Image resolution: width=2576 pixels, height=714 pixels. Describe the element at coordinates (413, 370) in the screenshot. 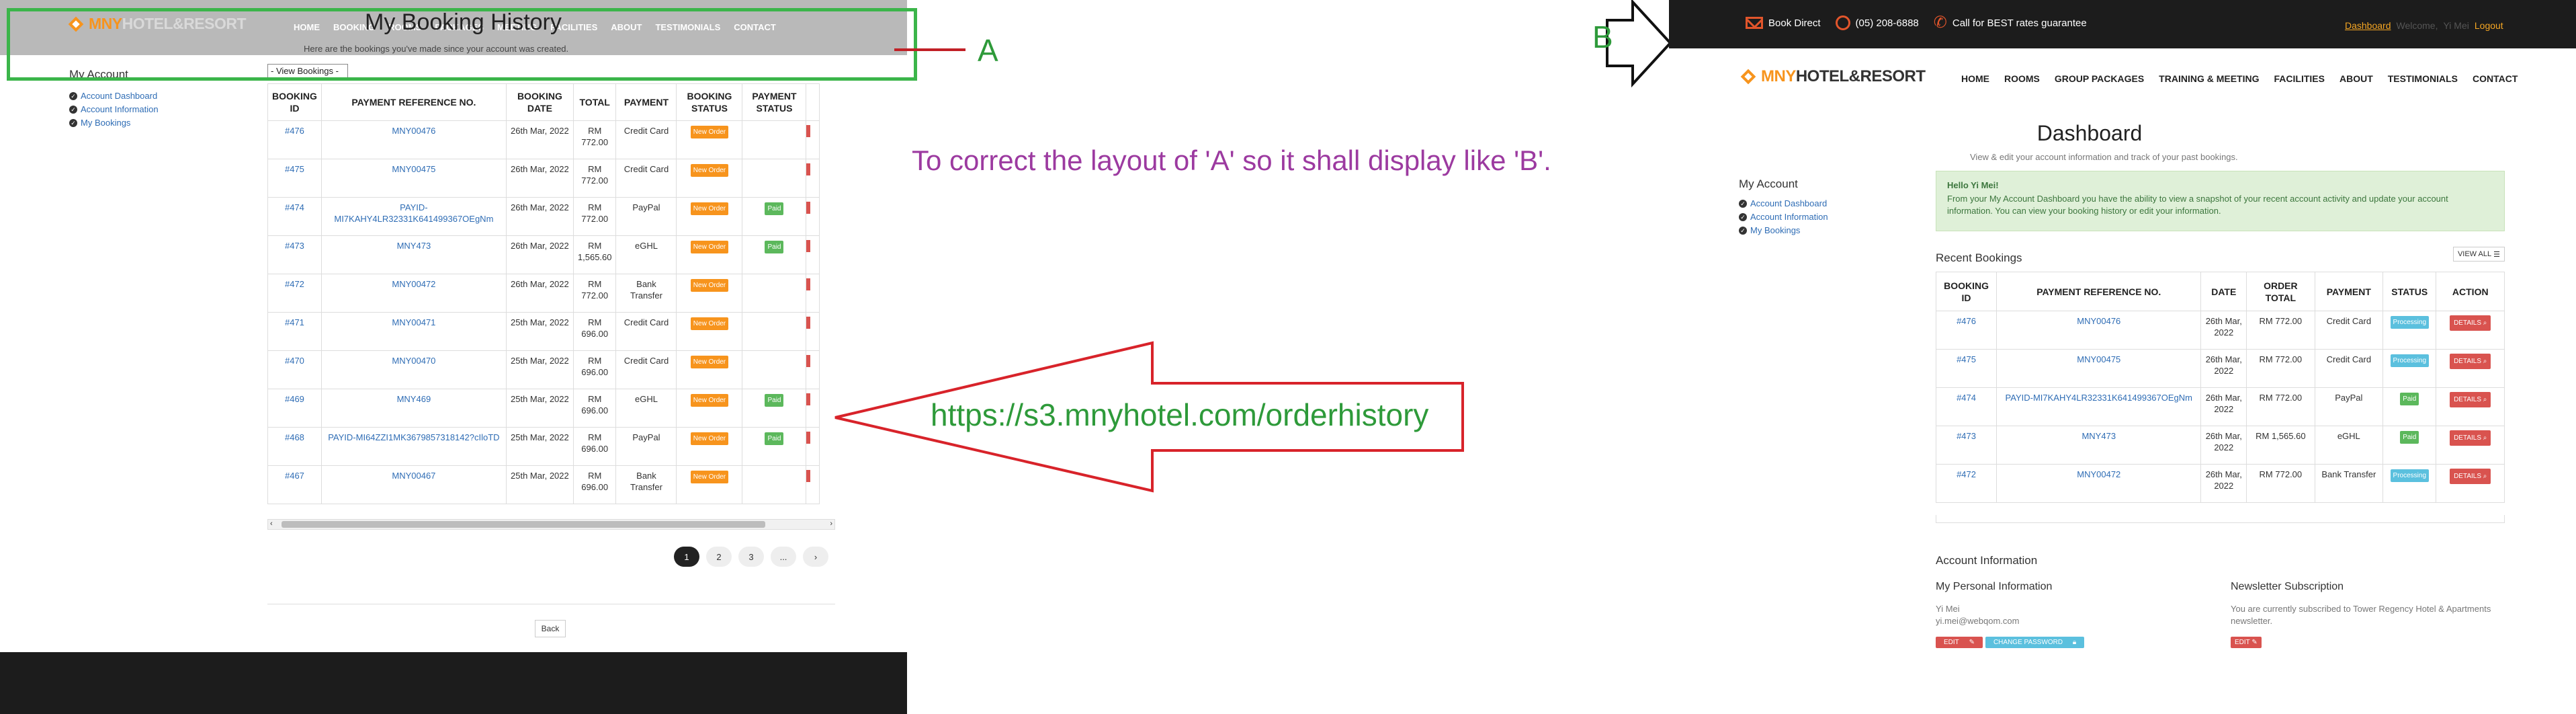

I see `payment-ref-cell: MNY00470` at that location.